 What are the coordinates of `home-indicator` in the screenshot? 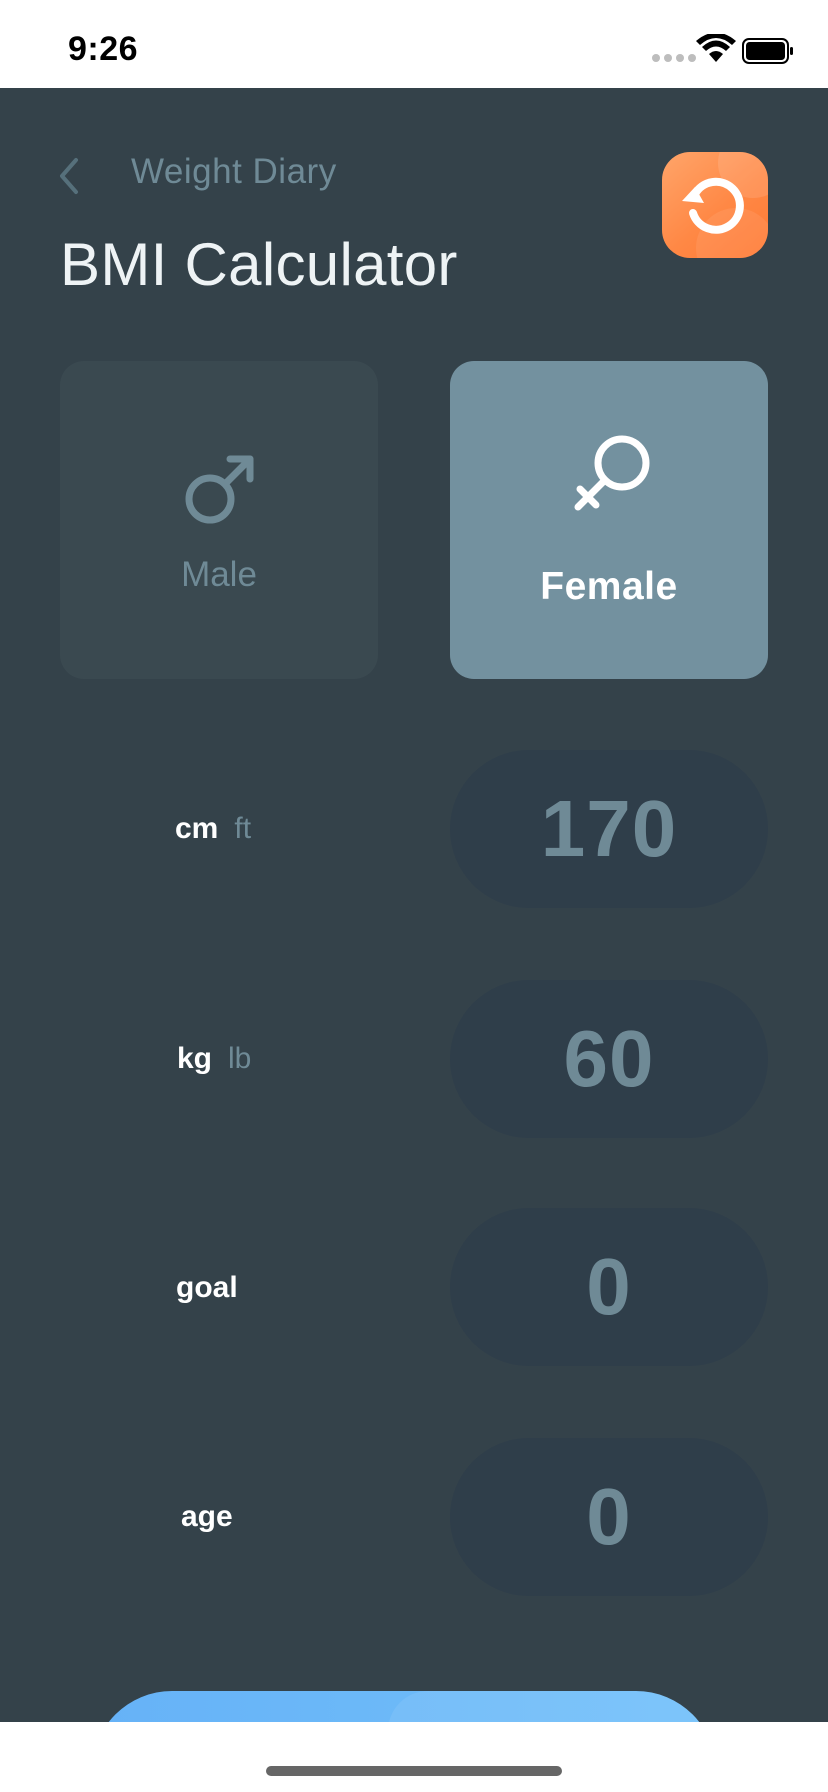 It's located at (414, 1771).